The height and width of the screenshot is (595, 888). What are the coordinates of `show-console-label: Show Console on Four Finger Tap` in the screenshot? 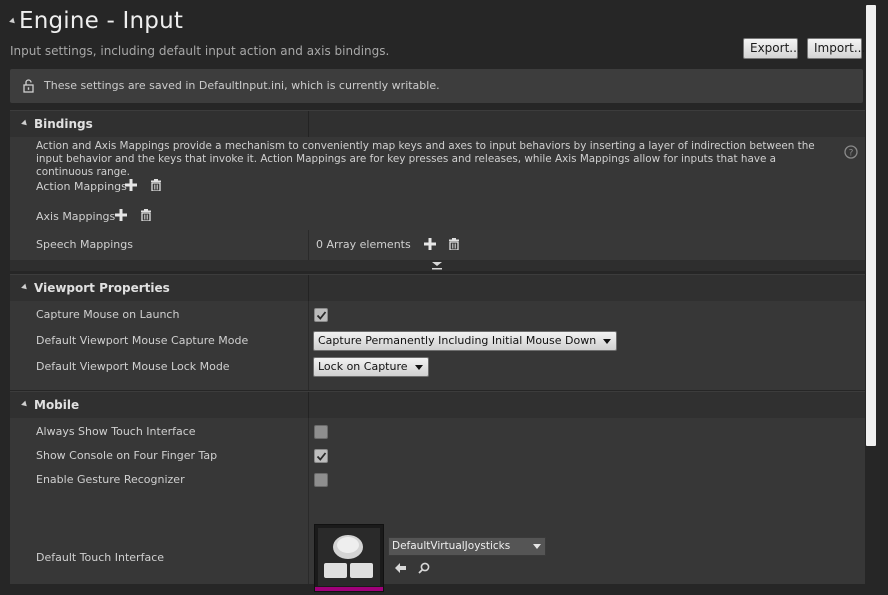 It's located at (127, 455).